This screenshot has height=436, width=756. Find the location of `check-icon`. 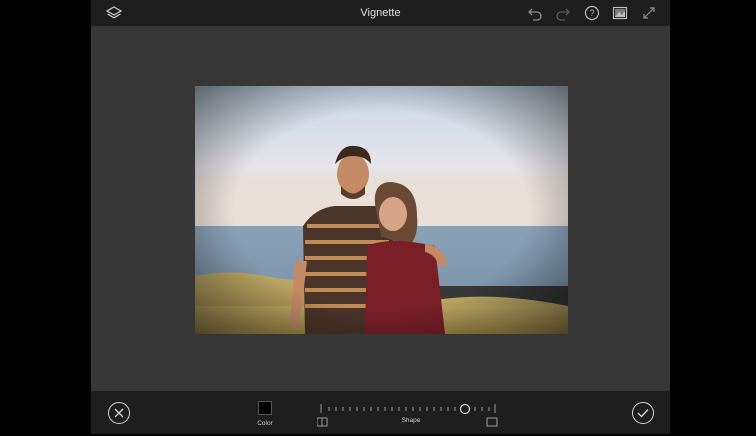

check-icon is located at coordinates (643, 413).